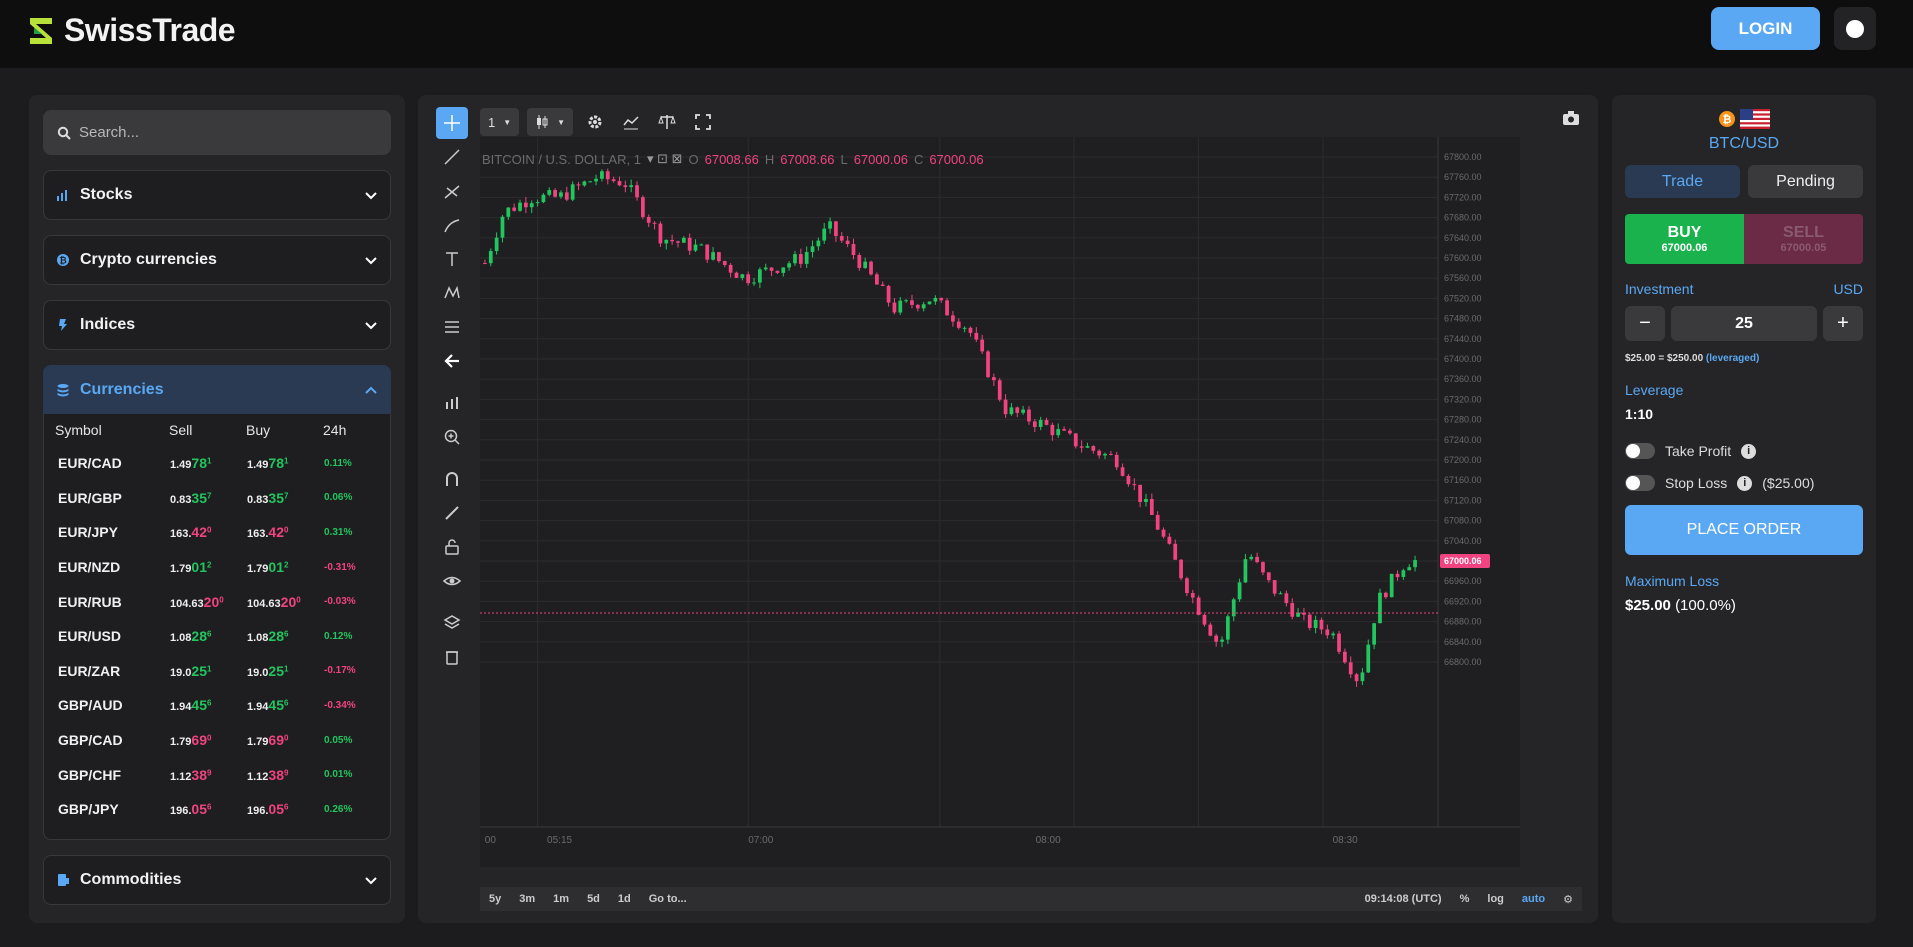  I want to click on search-box, so click(217, 132).